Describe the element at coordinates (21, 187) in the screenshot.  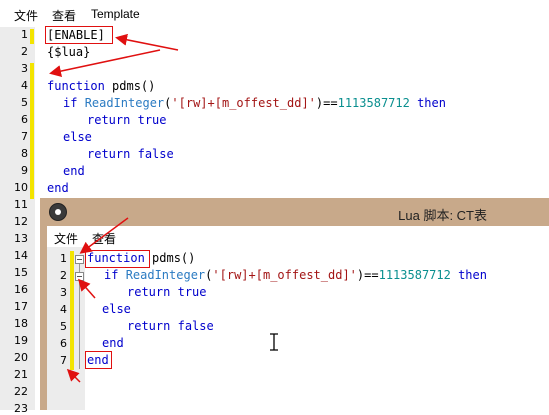
I see `line-number: 10` at that location.